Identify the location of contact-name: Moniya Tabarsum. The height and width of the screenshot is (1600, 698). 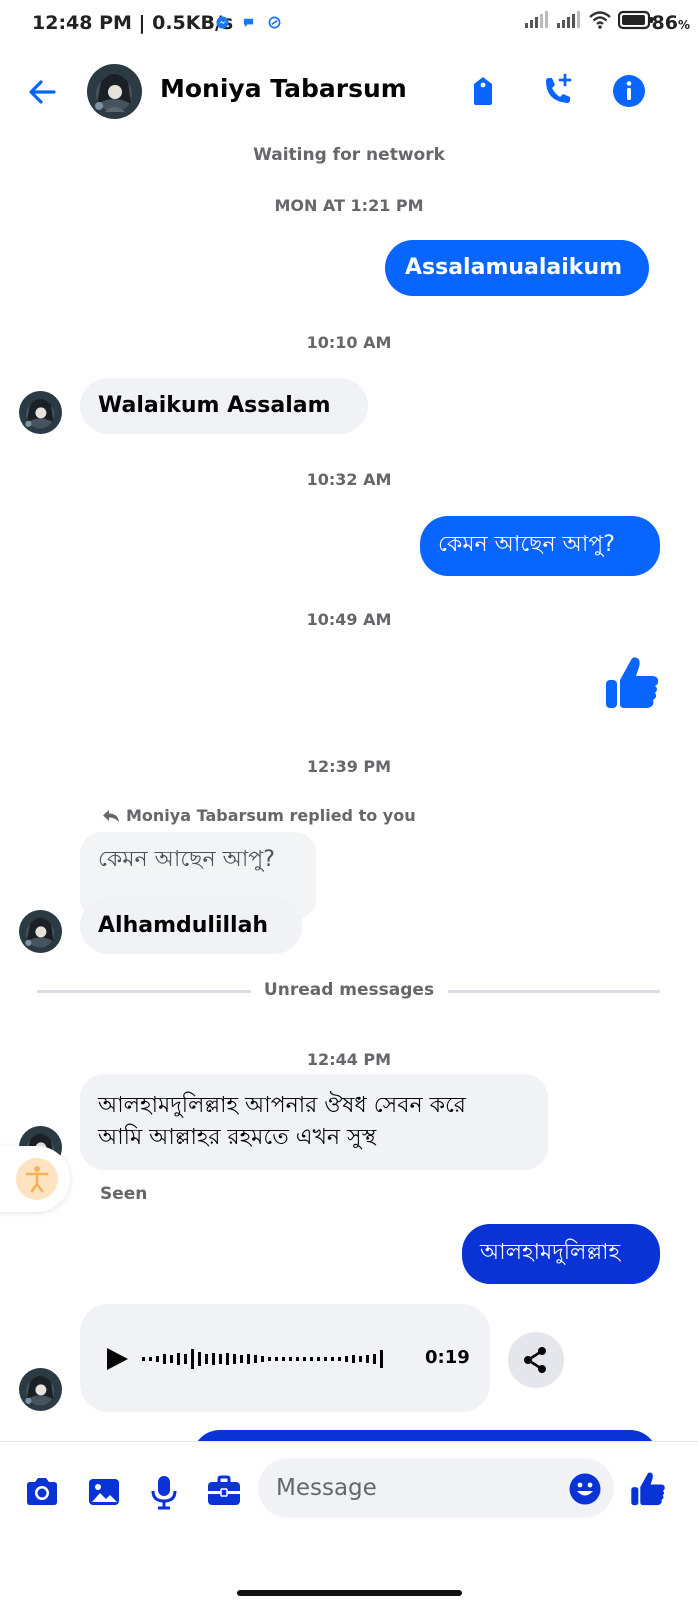
(283, 88).